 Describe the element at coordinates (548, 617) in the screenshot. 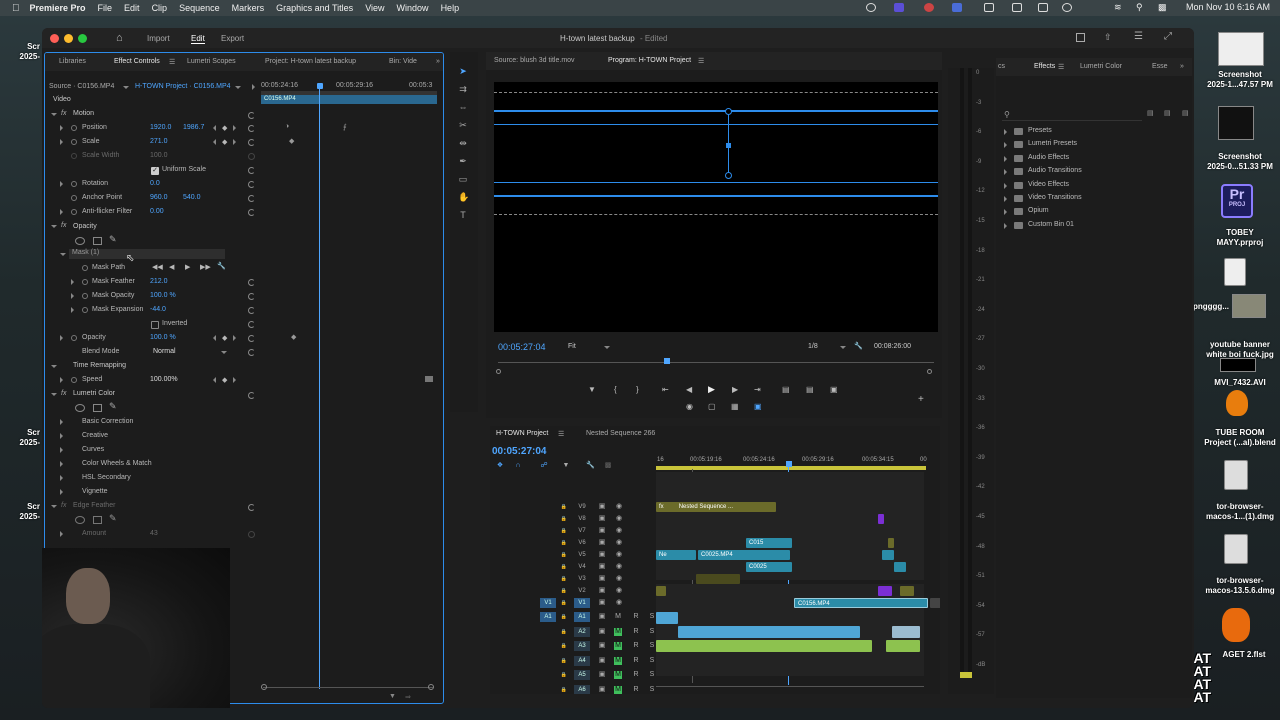

I see `source-patch-a1: A1` at that location.